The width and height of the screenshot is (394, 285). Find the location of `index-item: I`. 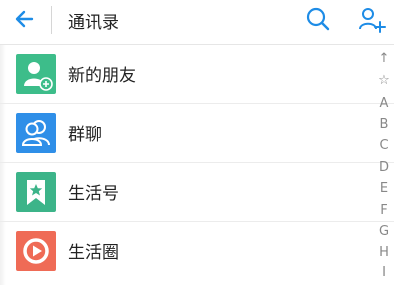

index-item: I is located at coordinates (383, 273).